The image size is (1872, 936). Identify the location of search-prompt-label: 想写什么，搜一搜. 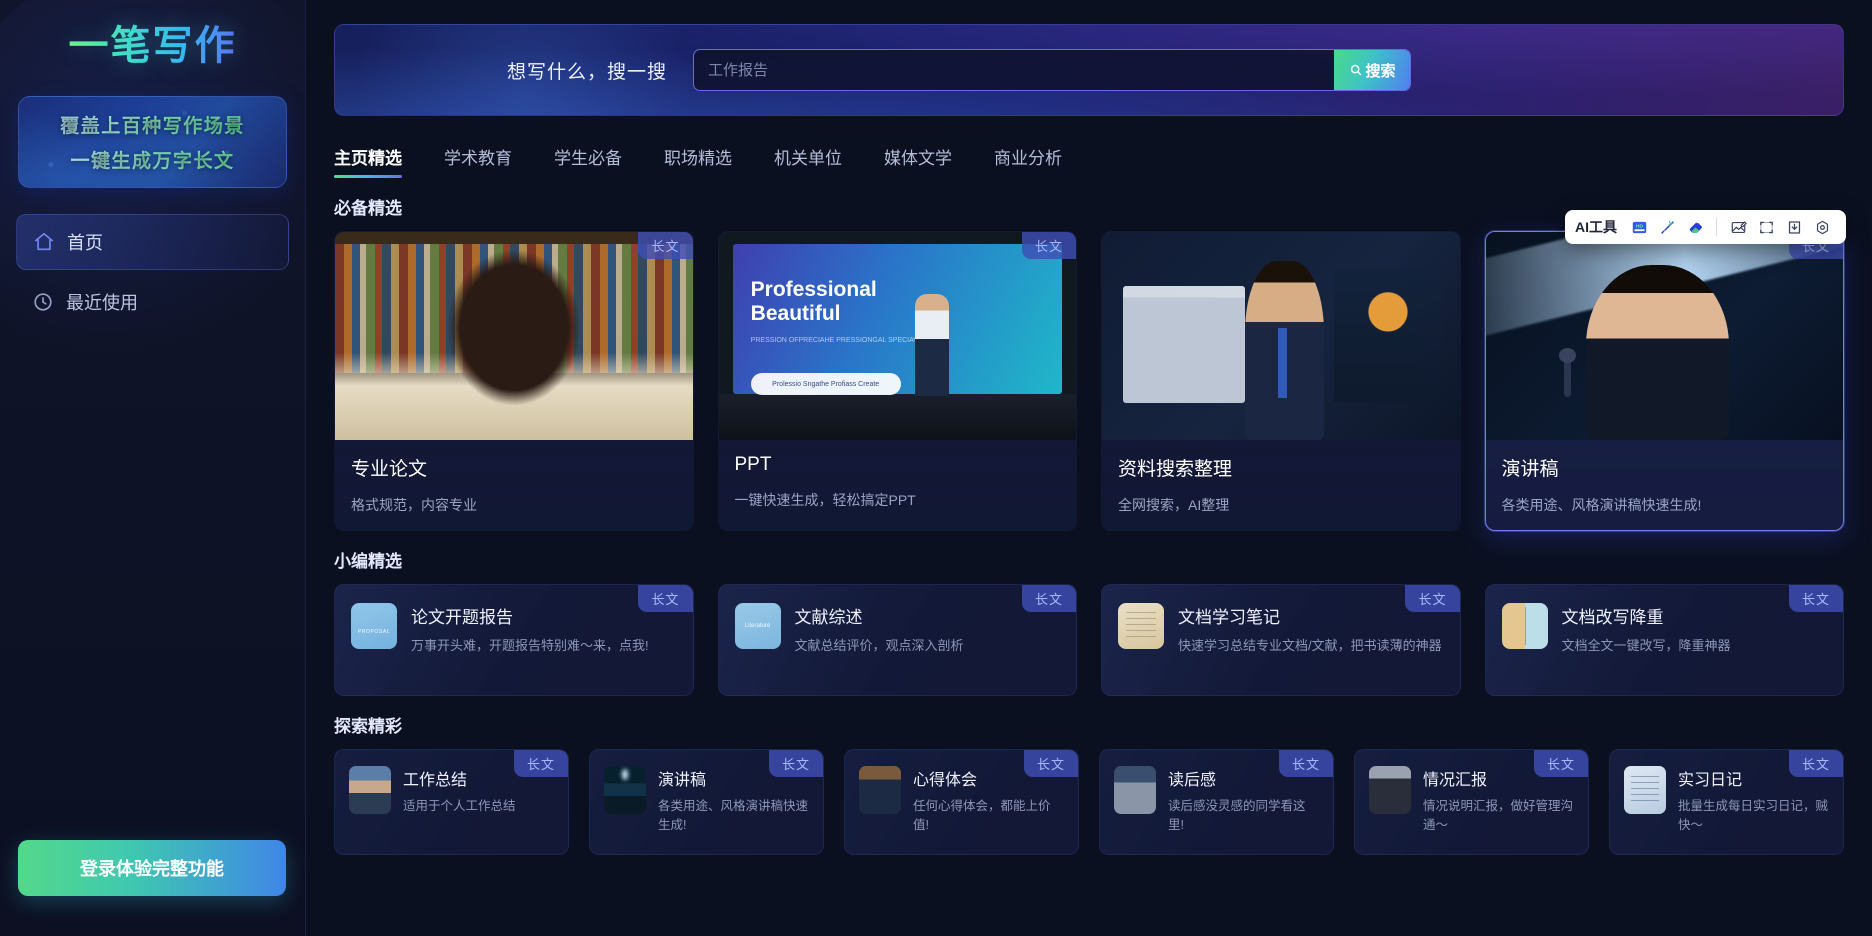
(587, 72).